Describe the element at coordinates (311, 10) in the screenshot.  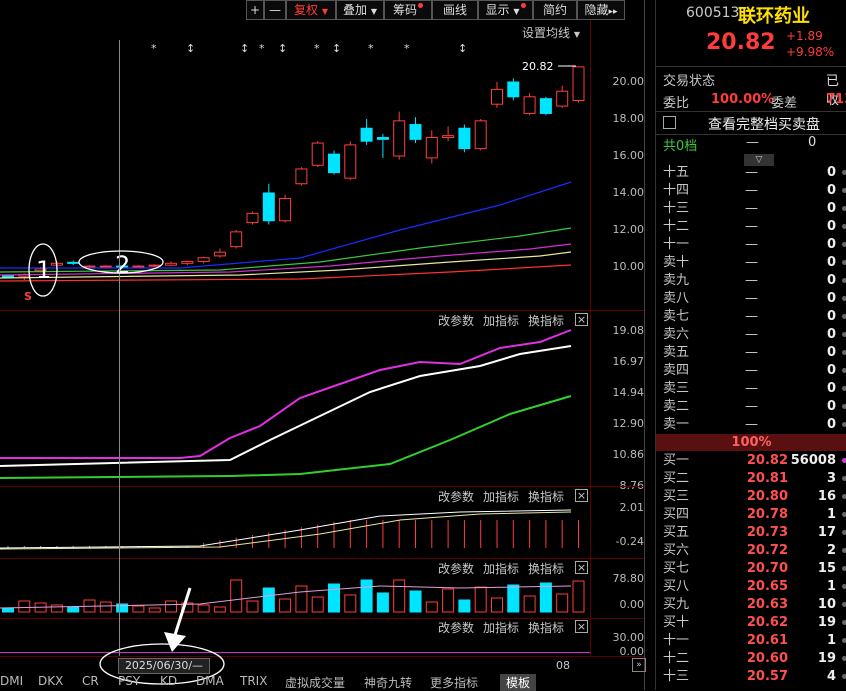
I see `fuquan-button: 复权 ▼` at that location.